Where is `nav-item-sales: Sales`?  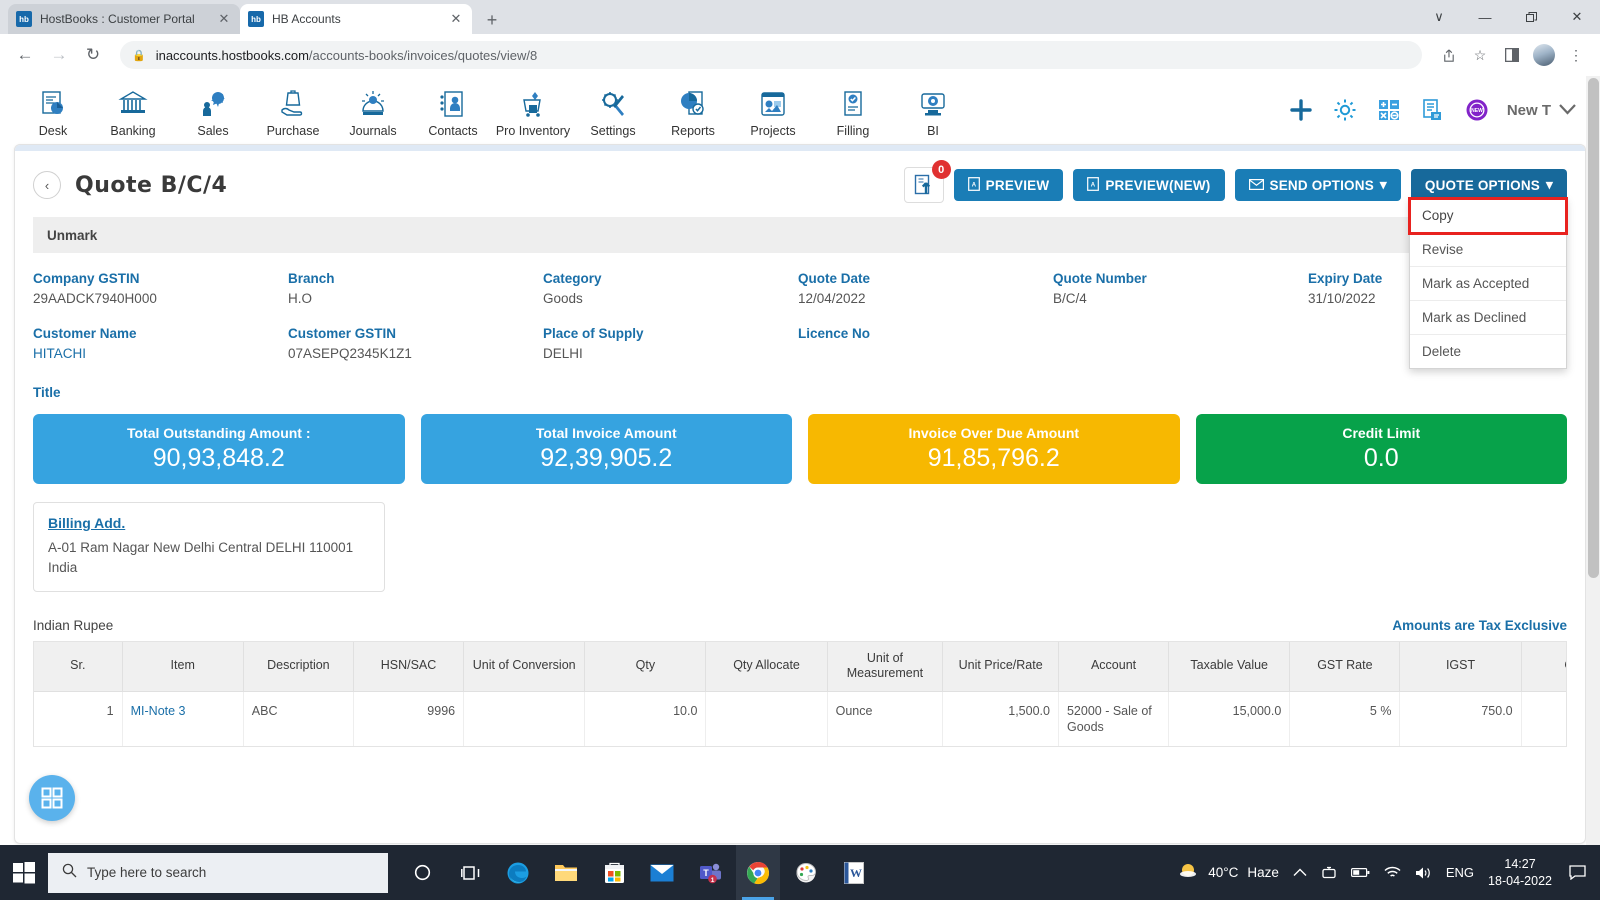 nav-item-sales: Sales is located at coordinates (213, 110).